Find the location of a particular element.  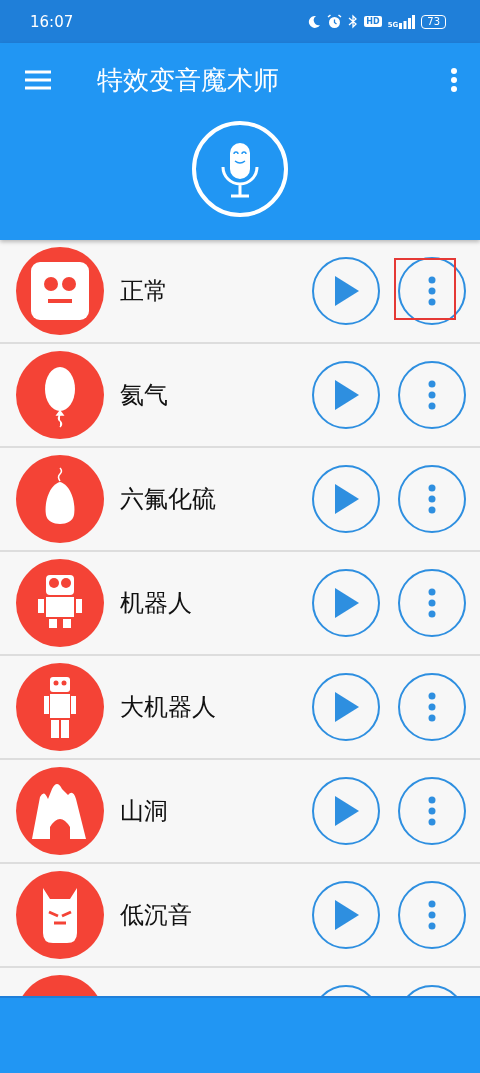

signal-icon is located at coordinates (407, 21).